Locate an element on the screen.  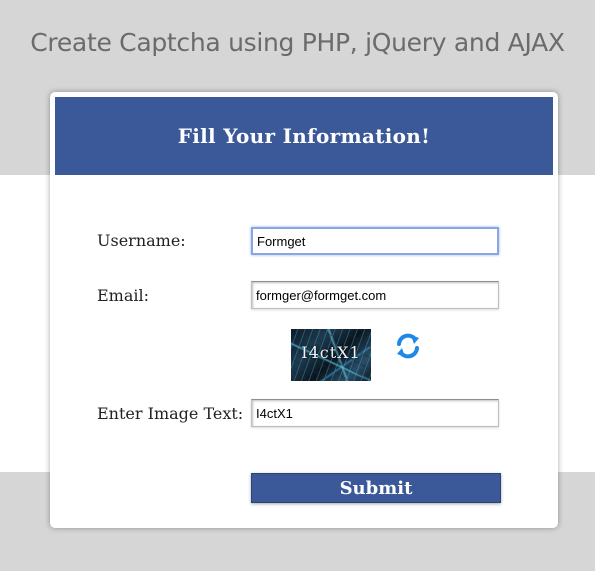
email-label: Email: is located at coordinates (123, 295).